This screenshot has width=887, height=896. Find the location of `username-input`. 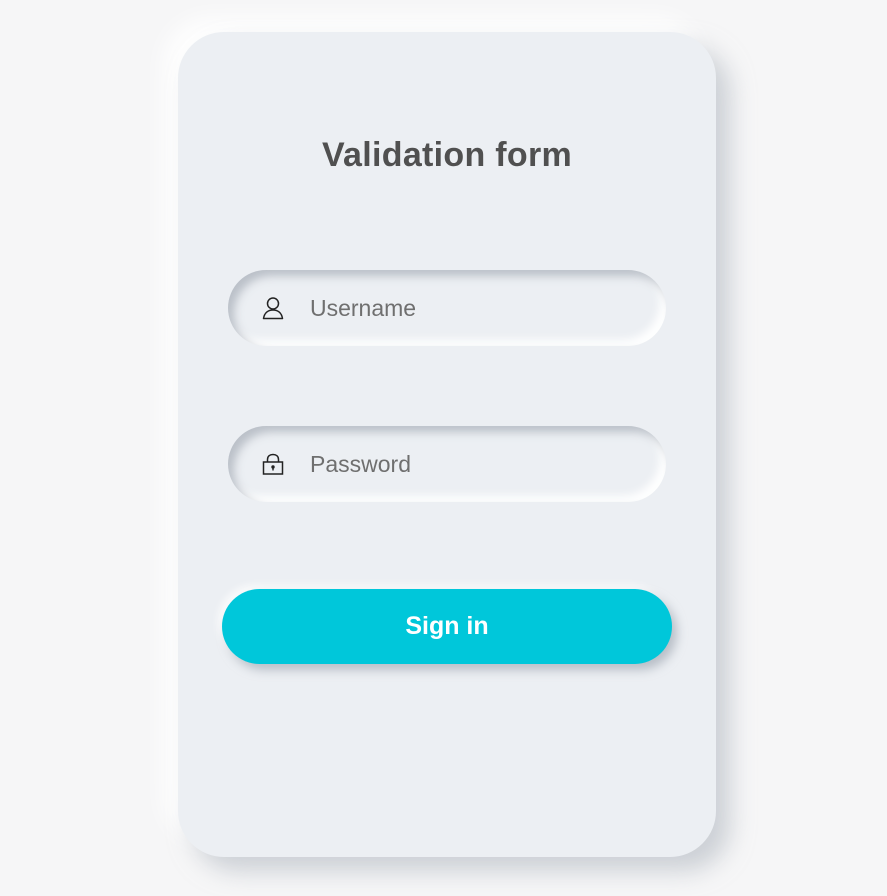

username-input is located at coordinates (475, 308).